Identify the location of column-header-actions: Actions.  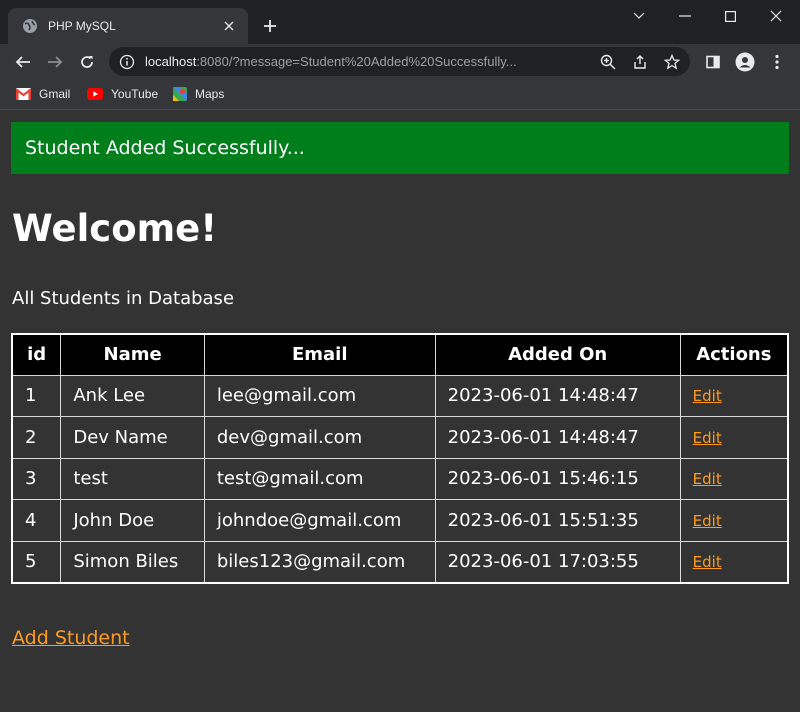
(734, 354).